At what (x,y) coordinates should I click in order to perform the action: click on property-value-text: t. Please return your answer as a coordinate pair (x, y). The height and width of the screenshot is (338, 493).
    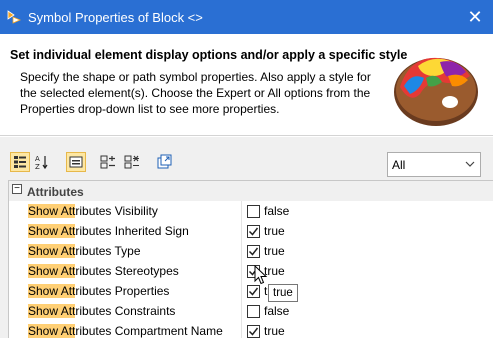
    Looking at the image, I should click on (266, 291).